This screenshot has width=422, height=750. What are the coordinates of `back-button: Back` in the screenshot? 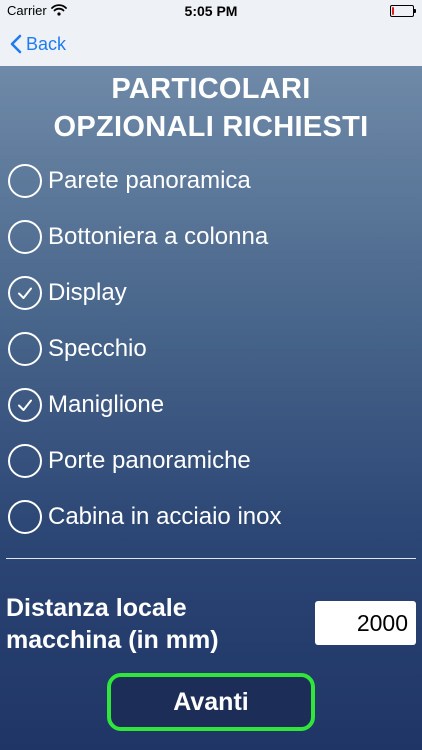 It's located at (38, 44).